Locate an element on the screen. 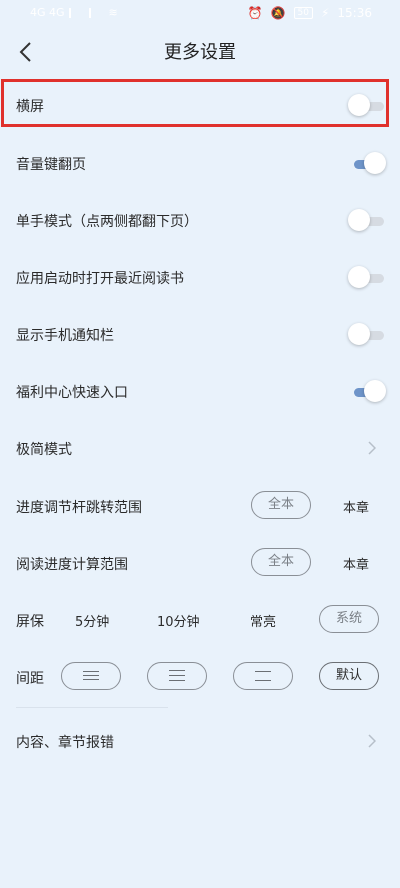 Image resolution: width=400 pixels, height=888 pixels. welfare-entry-toggle is located at coordinates (368, 392).